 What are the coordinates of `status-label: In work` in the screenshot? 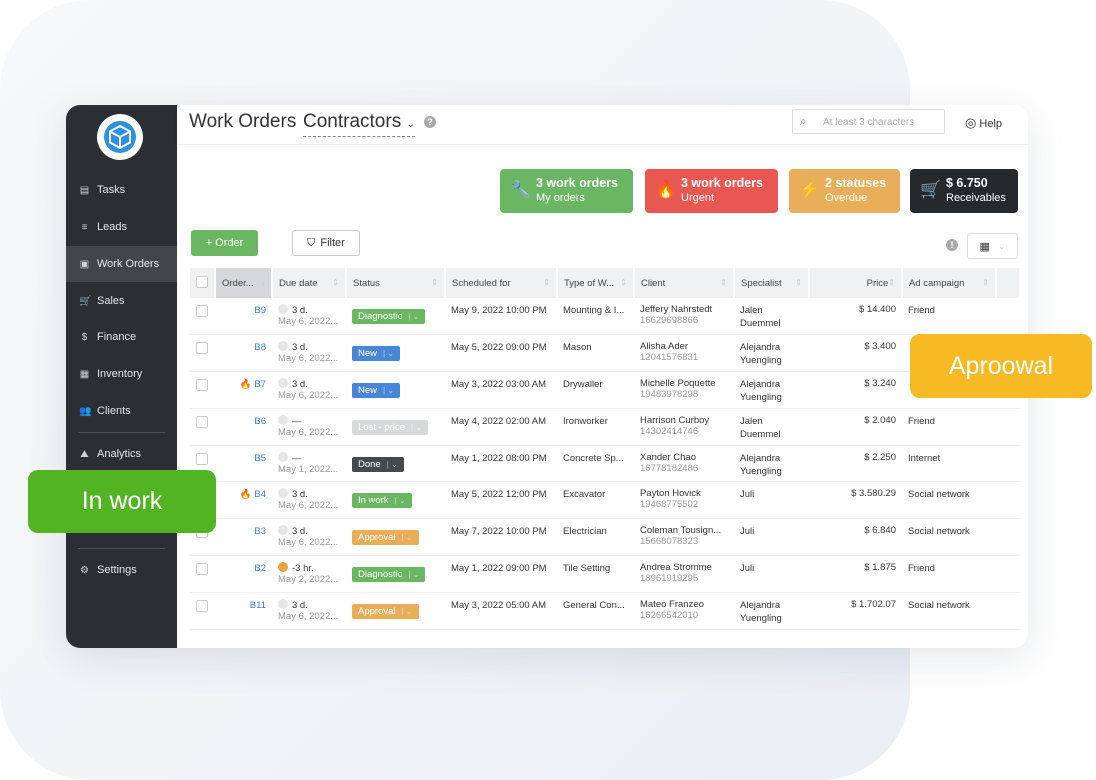 It's located at (373, 501).